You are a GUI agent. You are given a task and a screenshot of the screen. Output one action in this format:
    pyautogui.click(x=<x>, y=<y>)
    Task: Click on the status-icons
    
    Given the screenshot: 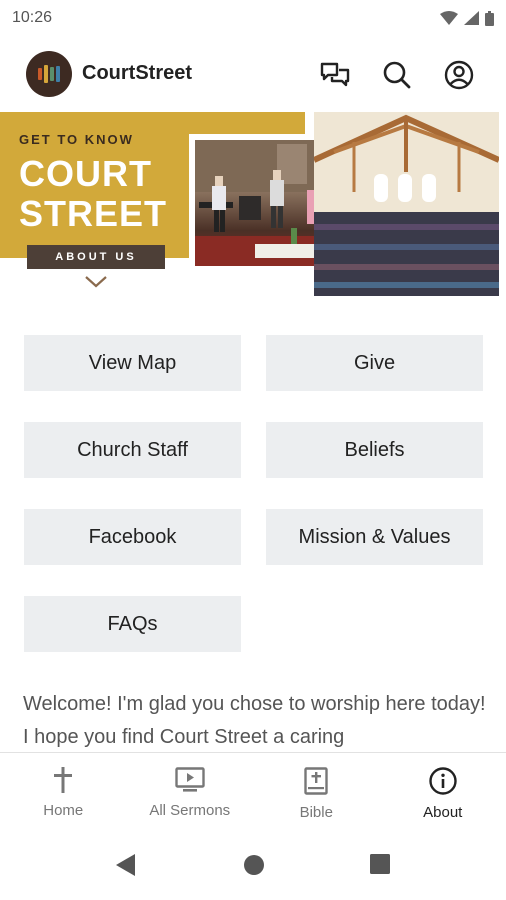 What is the action you would take?
    pyautogui.click(x=467, y=18)
    